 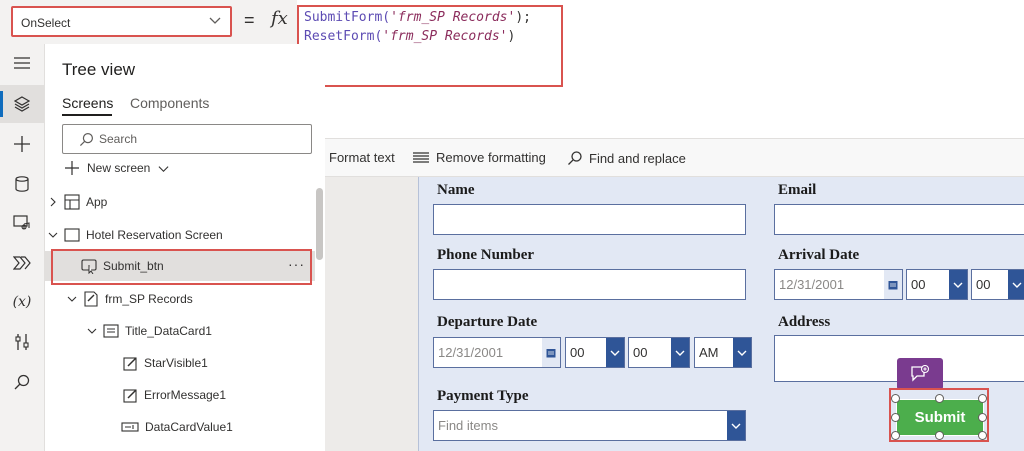 What do you see at coordinates (421, 157) in the screenshot?
I see `remove-formatting-icon` at bounding box center [421, 157].